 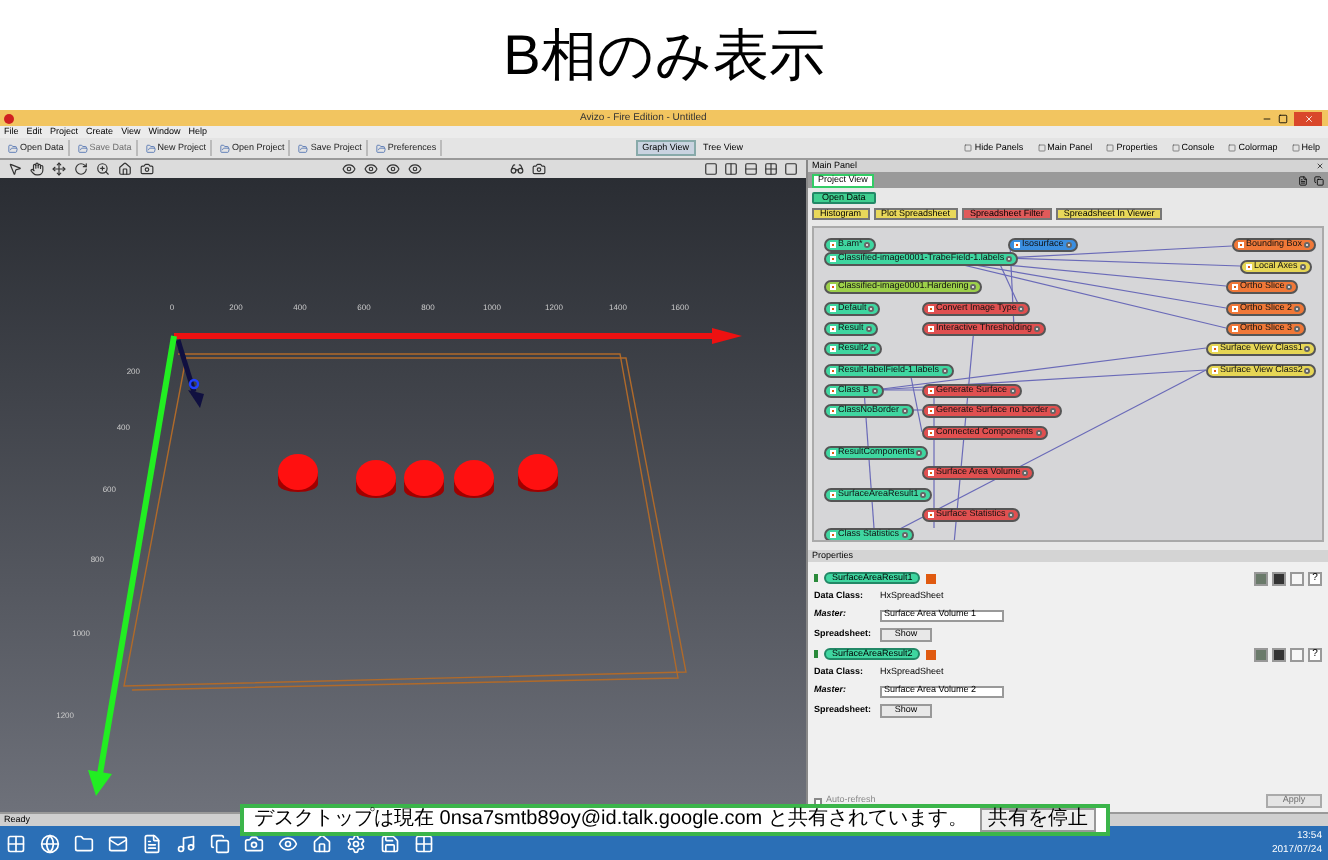 I want to click on app-logo-icon, so click(x=9, y=118).